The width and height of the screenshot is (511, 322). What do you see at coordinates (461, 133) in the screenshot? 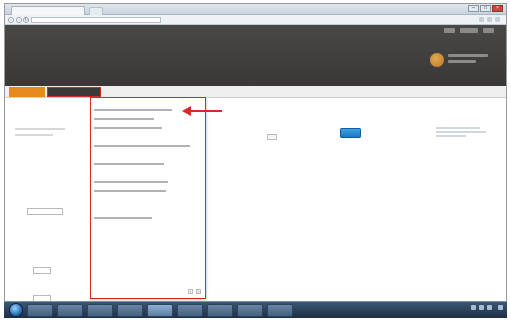
I see `right-note` at bounding box center [461, 133].